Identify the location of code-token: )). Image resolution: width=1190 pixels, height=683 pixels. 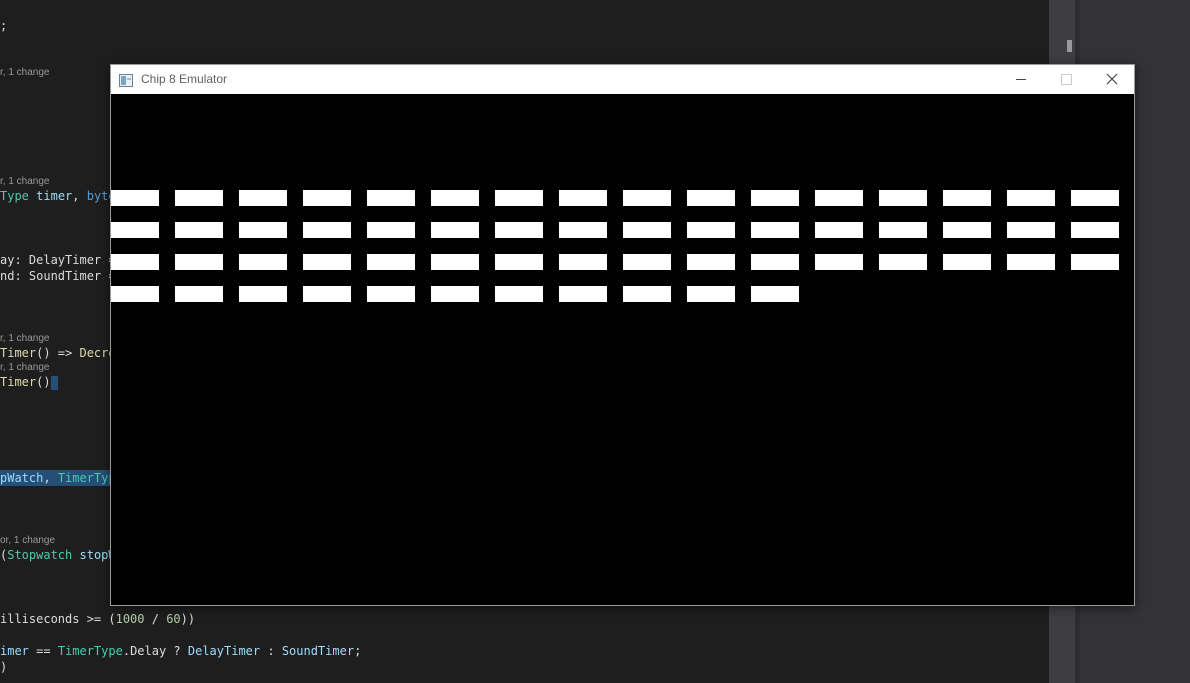
(188, 619).